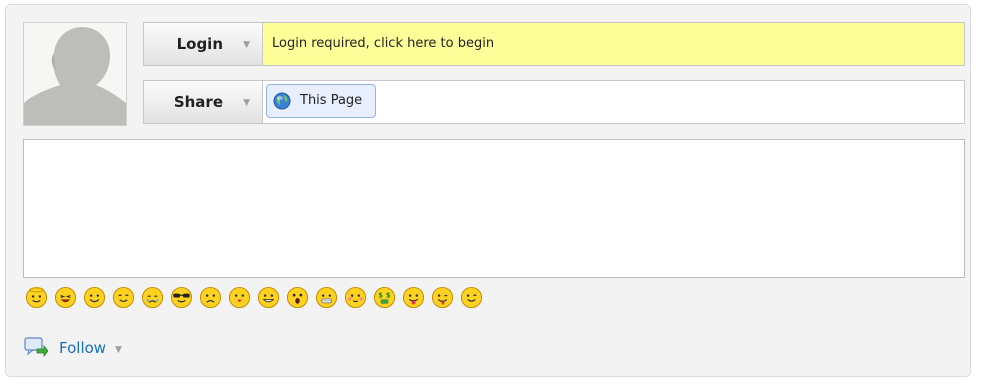 This screenshot has height=387, width=983. What do you see at coordinates (613, 44) in the screenshot?
I see `login-required-message: Login required, click here to begin` at bounding box center [613, 44].